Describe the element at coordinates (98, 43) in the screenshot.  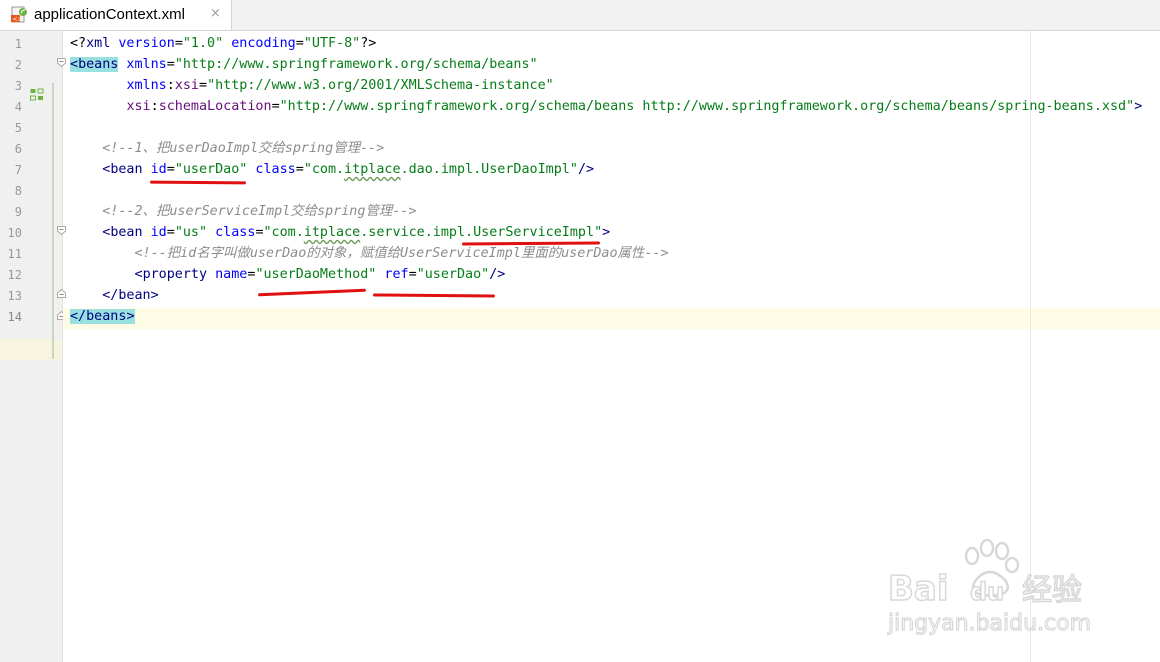
I see `token: xml` at that location.